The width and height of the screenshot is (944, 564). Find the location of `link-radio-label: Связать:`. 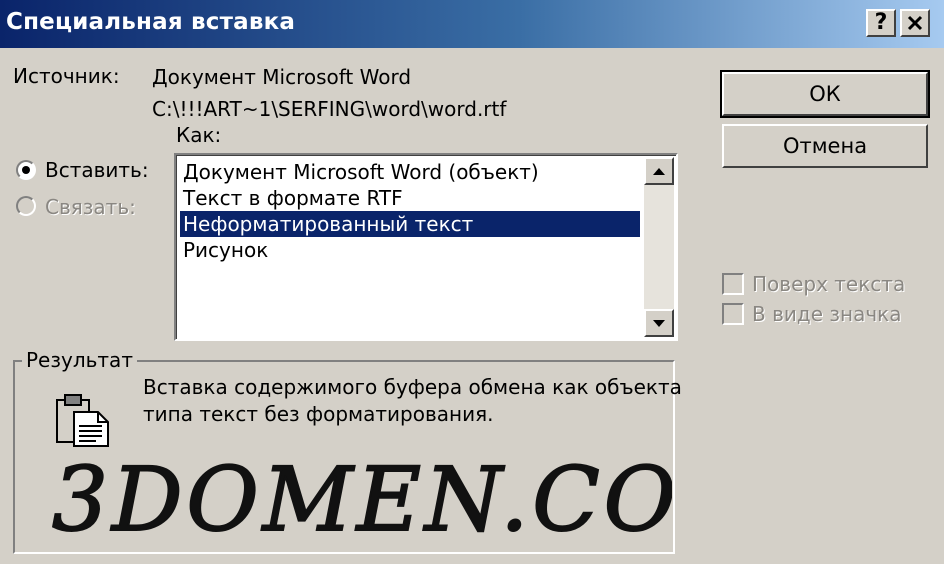

link-radio-label: Связать: is located at coordinates (90, 207).